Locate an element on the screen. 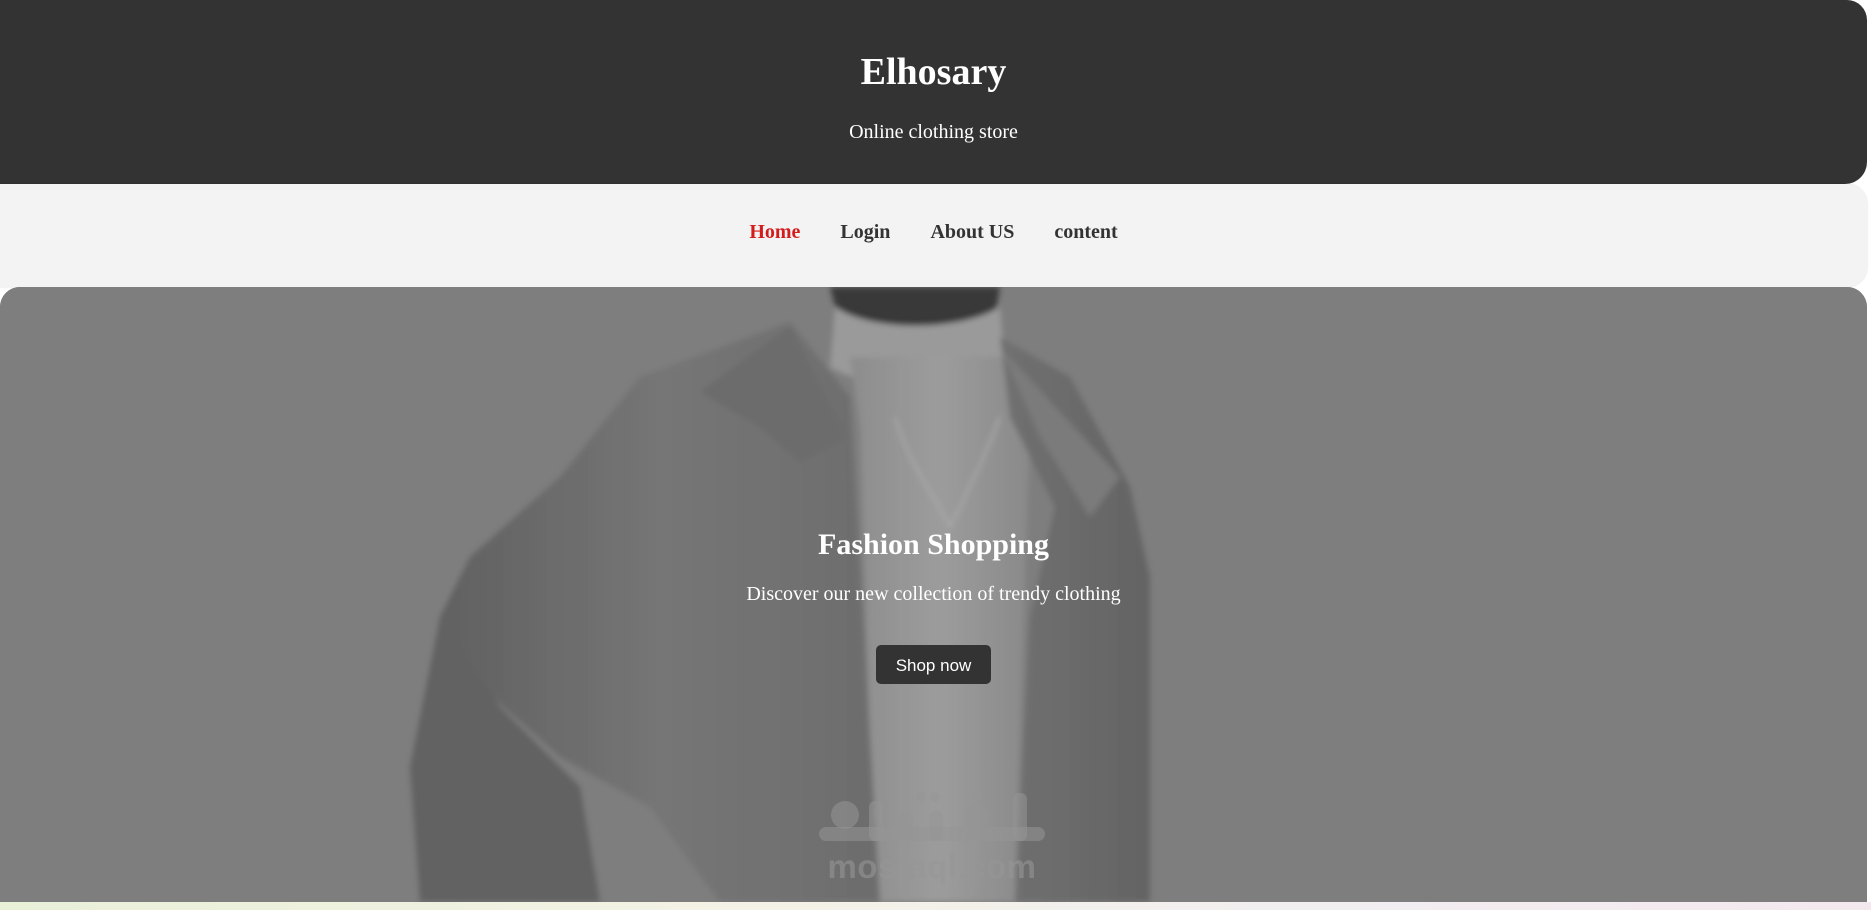 Image resolution: width=1871 pixels, height=910 pixels. nav-item-login: Login is located at coordinates (865, 232).